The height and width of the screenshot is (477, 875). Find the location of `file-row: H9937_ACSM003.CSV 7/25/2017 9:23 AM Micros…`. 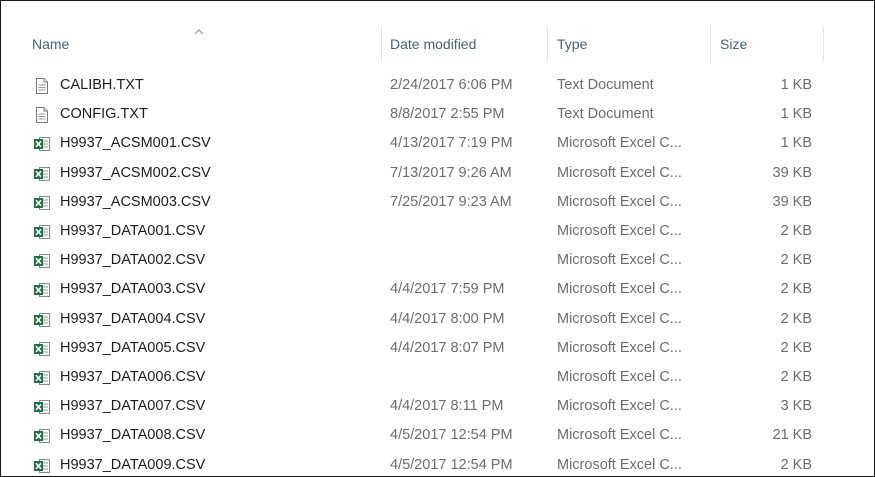

file-row: H9937_ACSM003.CSV 7/25/2017 9:23 AM Micros… is located at coordinates (437, 202).